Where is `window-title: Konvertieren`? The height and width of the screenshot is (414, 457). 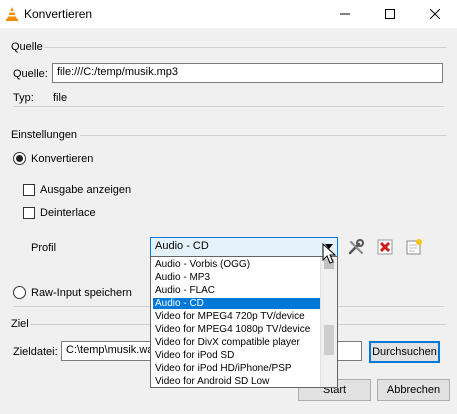 window-title: Konvertieren is located at coordinates (58, 14).